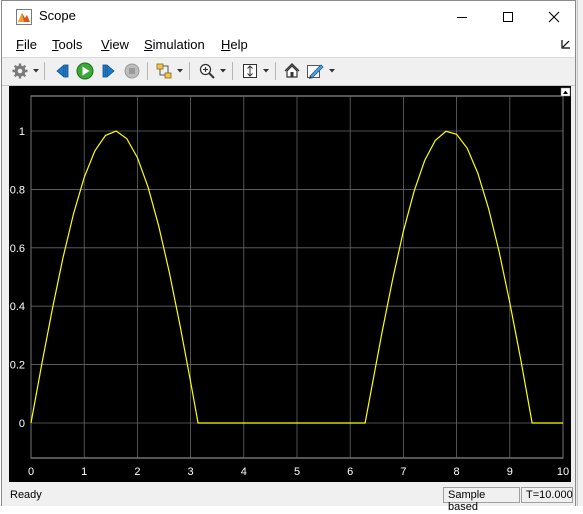 The height and width of the screenshot is (514, 583). What do you see at coordinates (244, 472) in the screenshot?
I see `x-tick-label: 4` at bounding box center [244, 472].